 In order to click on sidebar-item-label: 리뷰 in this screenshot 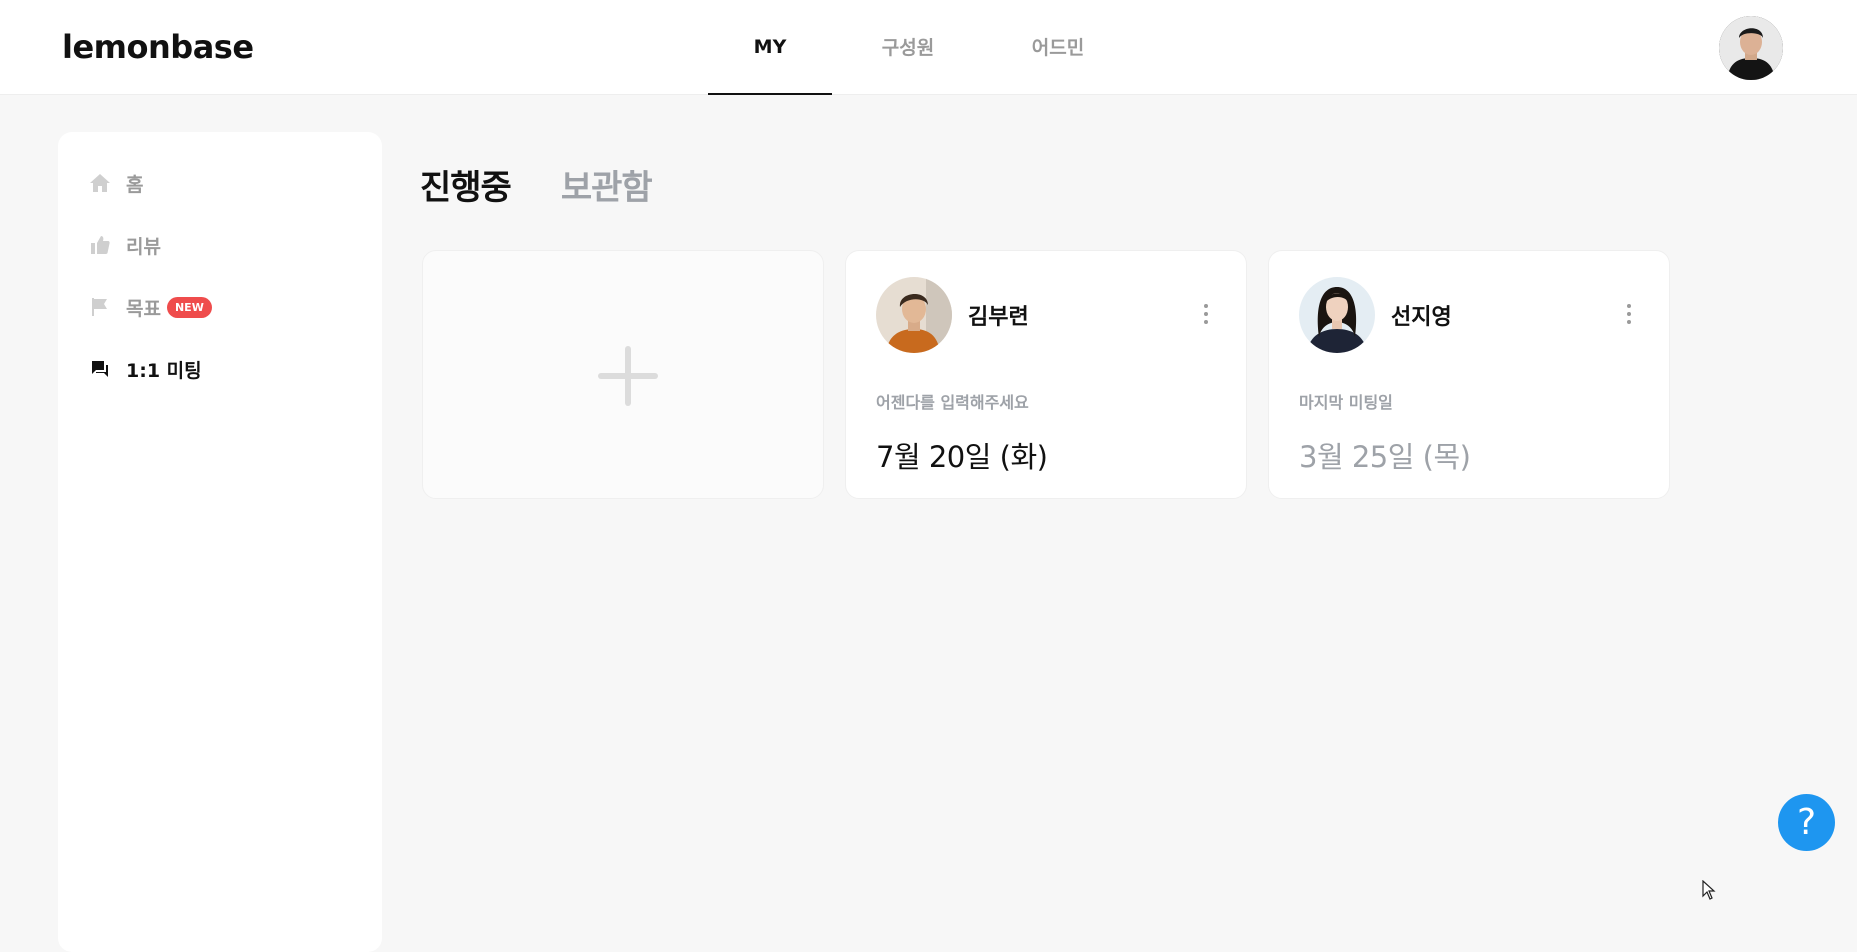, I will do `click(143, 246)`.